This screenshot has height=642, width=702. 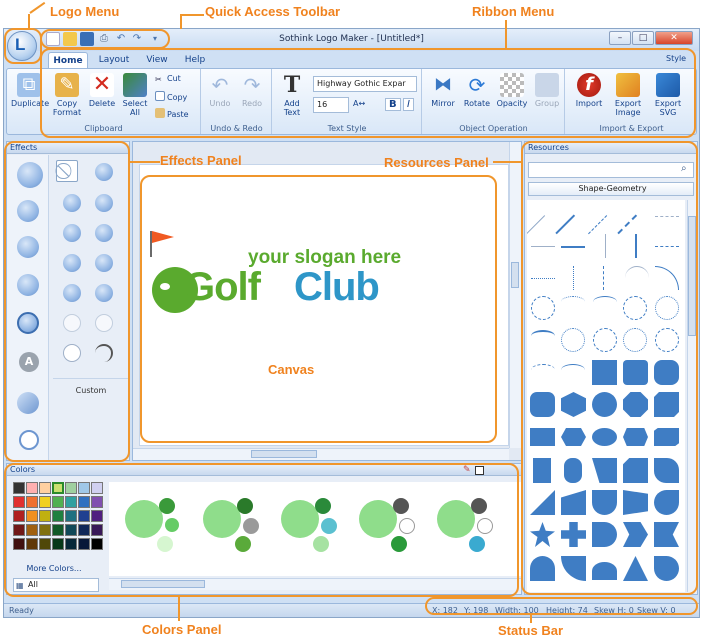 I want to click on pointer-ribbon, so click(x=506, y=34).